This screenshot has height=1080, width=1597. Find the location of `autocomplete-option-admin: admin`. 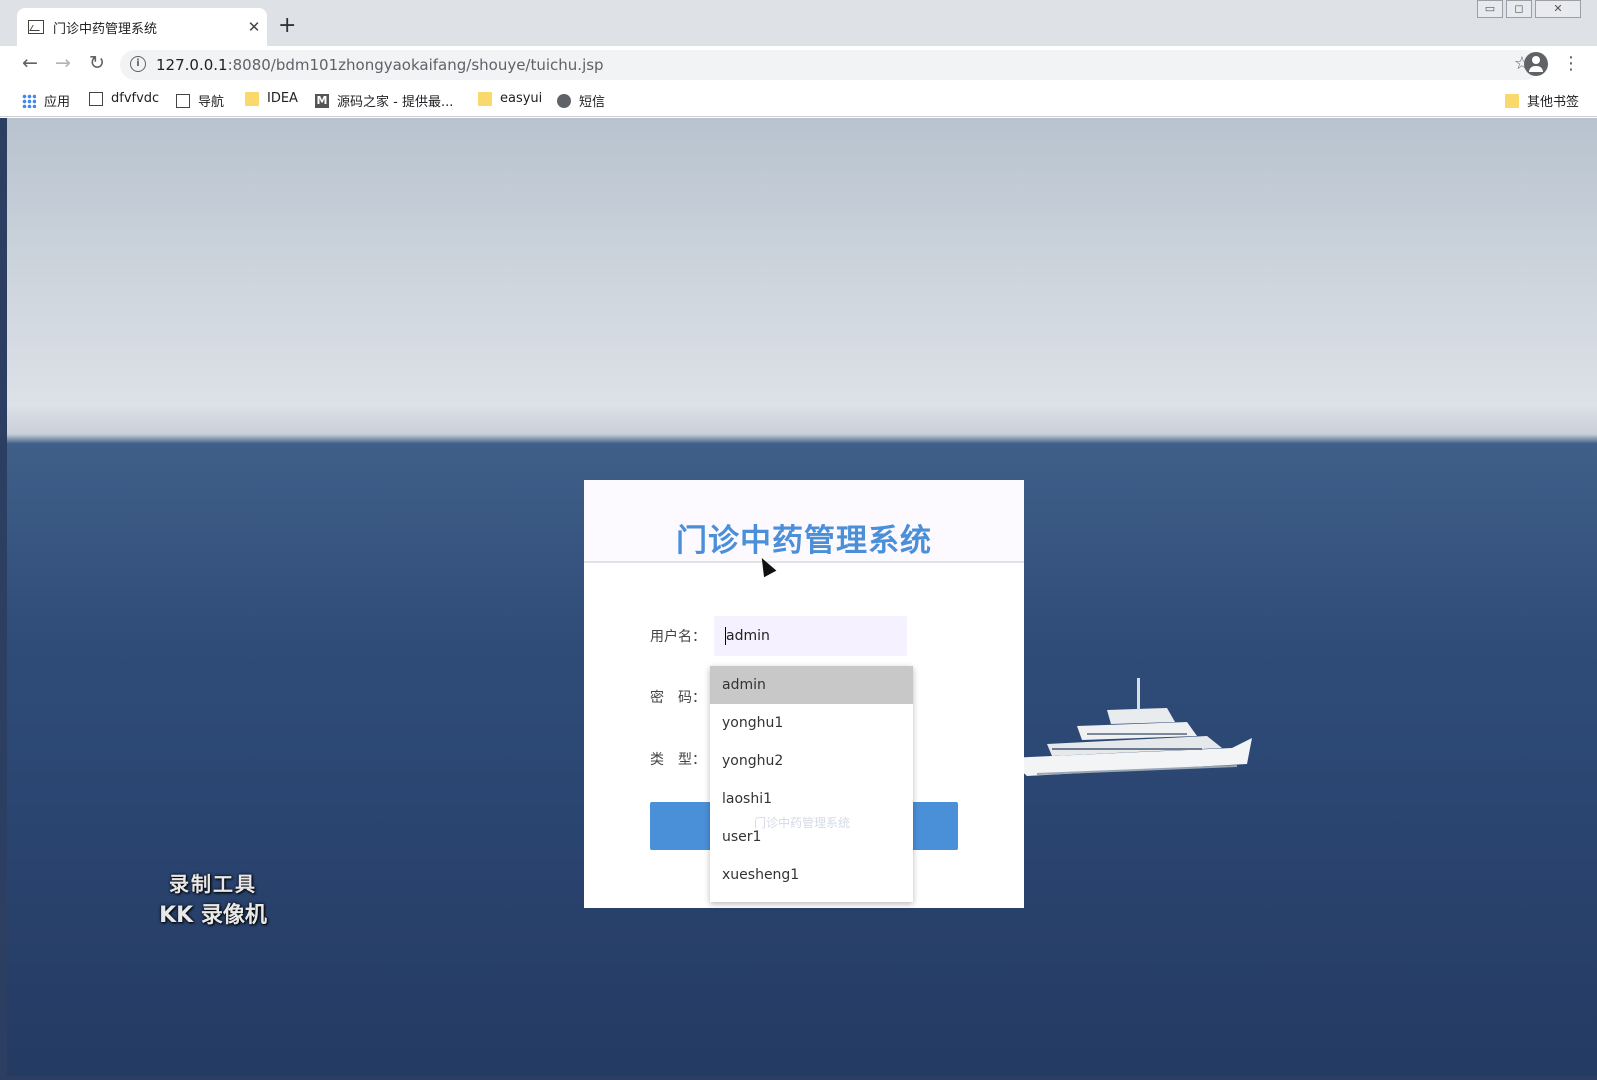

autocomplete-option-admin: admin is located at coordinates (811, 685).